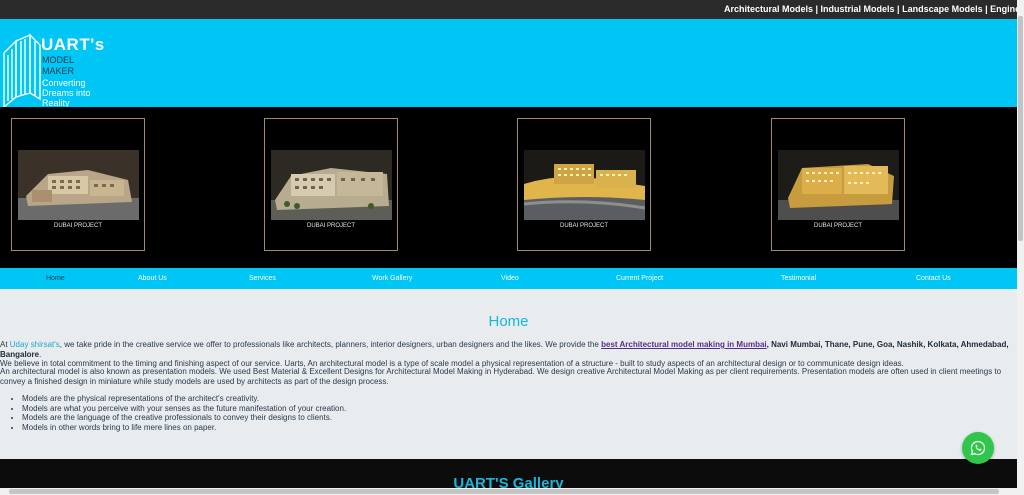 Image resolution: width=1024 pixels, height=495 pixels. What do you see at coordinates (504, 491) in the screenshot?
I see `horizontal-scrollbar-thumb` at bounding box center [504, 491].